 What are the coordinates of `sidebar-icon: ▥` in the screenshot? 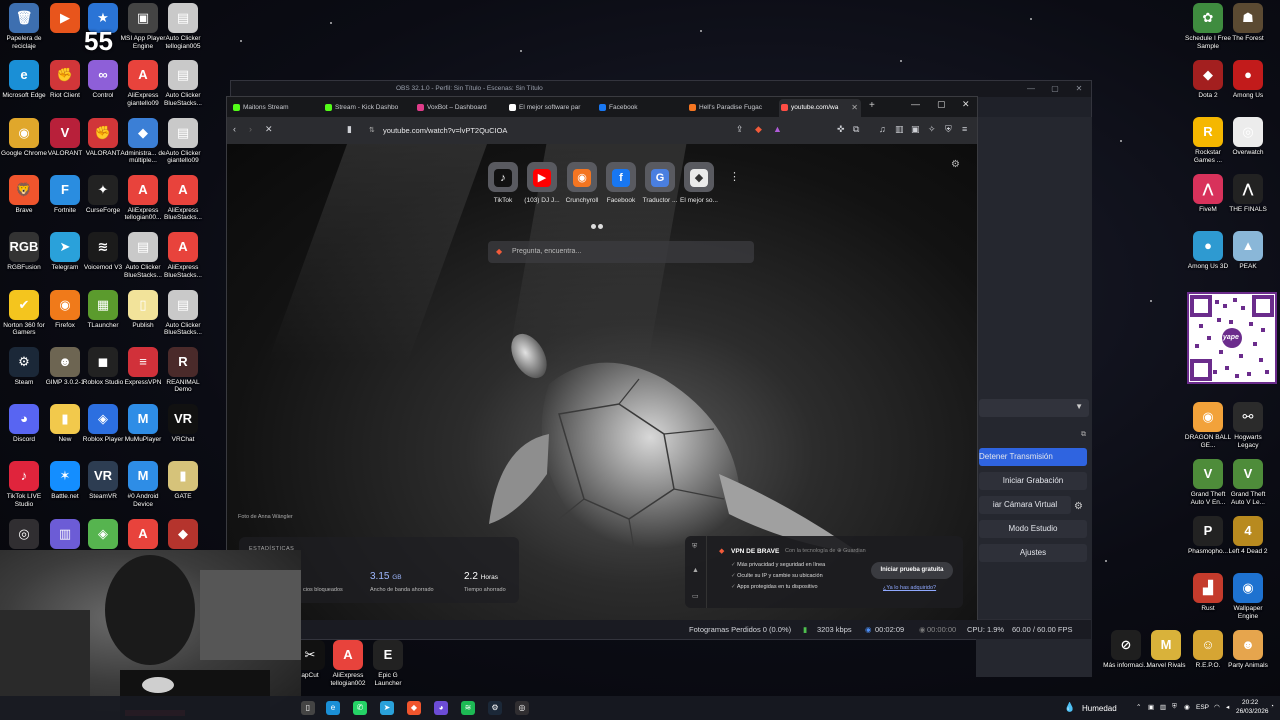 It's located at (899, 129).